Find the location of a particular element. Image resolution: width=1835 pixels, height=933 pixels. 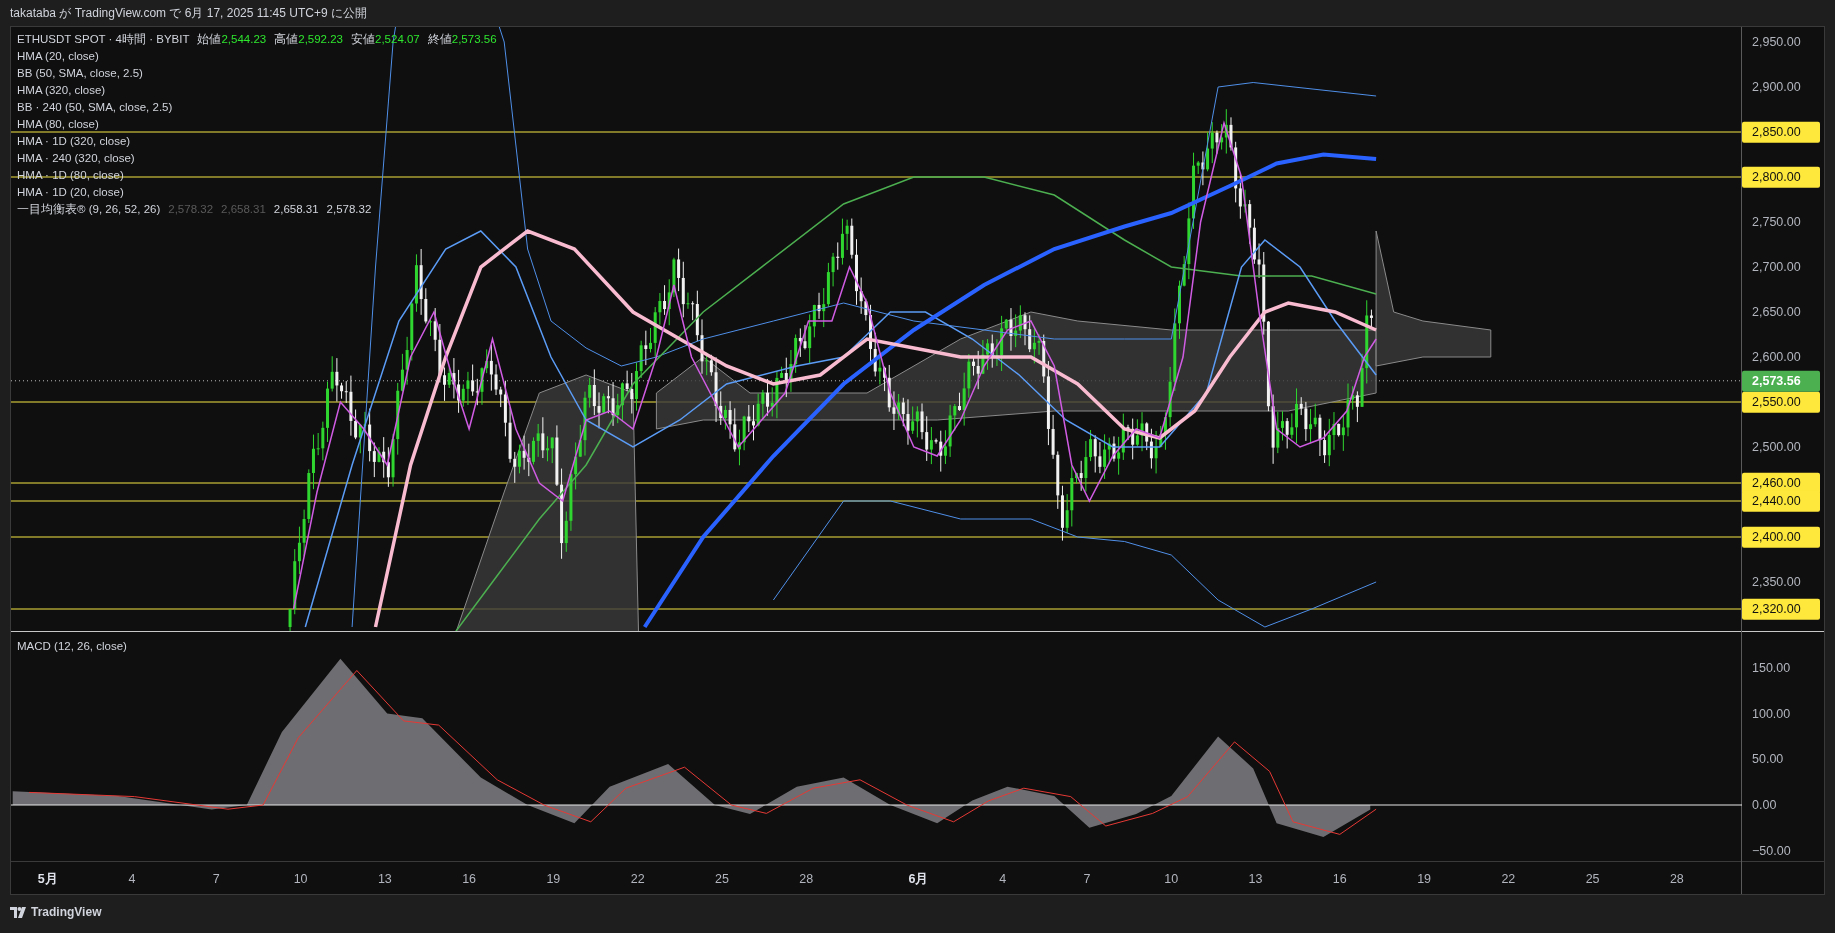

price-tick-label: 2,500.00 is located at coordinates (1776, 447).